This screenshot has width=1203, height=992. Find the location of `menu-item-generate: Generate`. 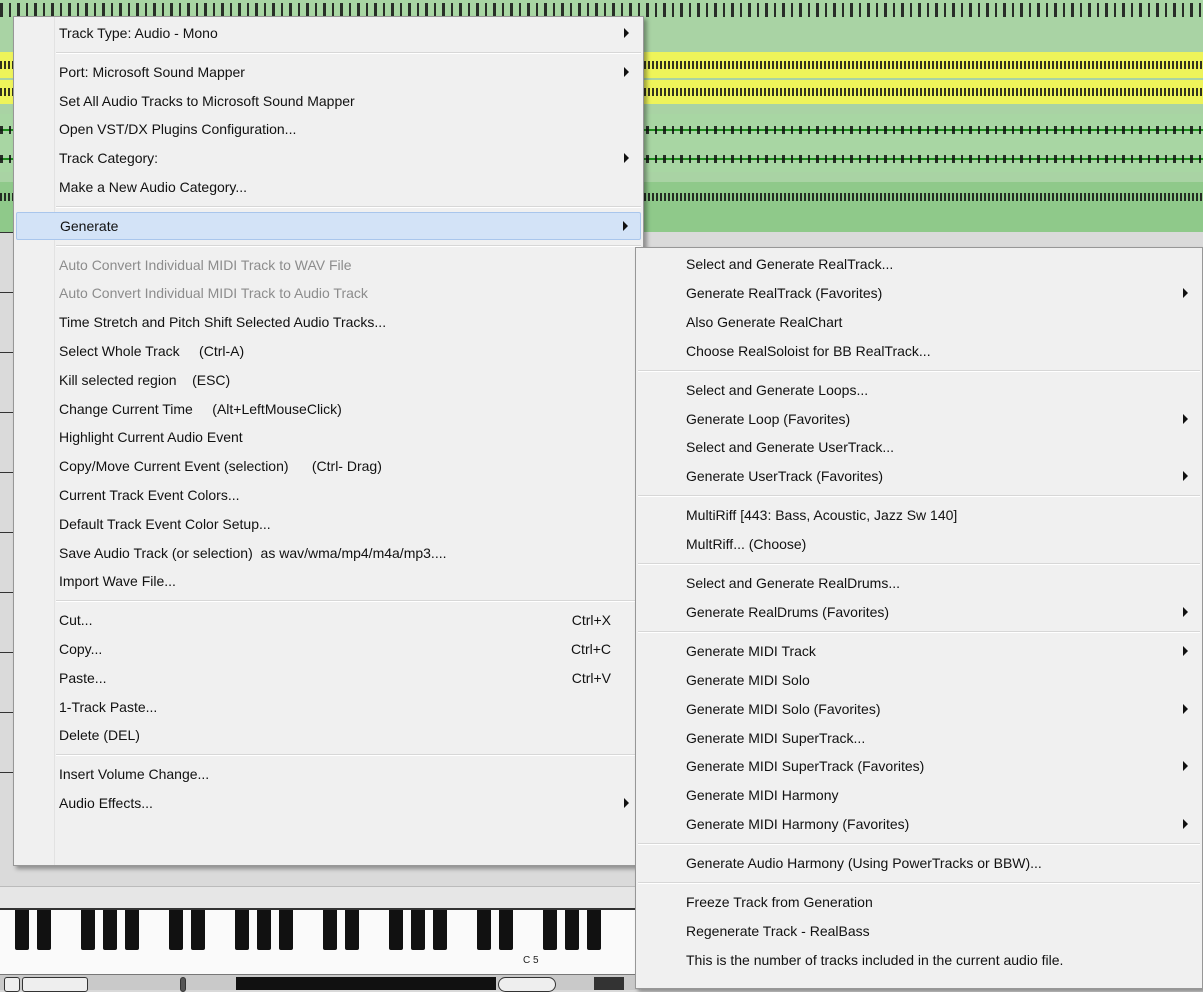

menu-item-generate: Generate is located at coordinates (328, 225).